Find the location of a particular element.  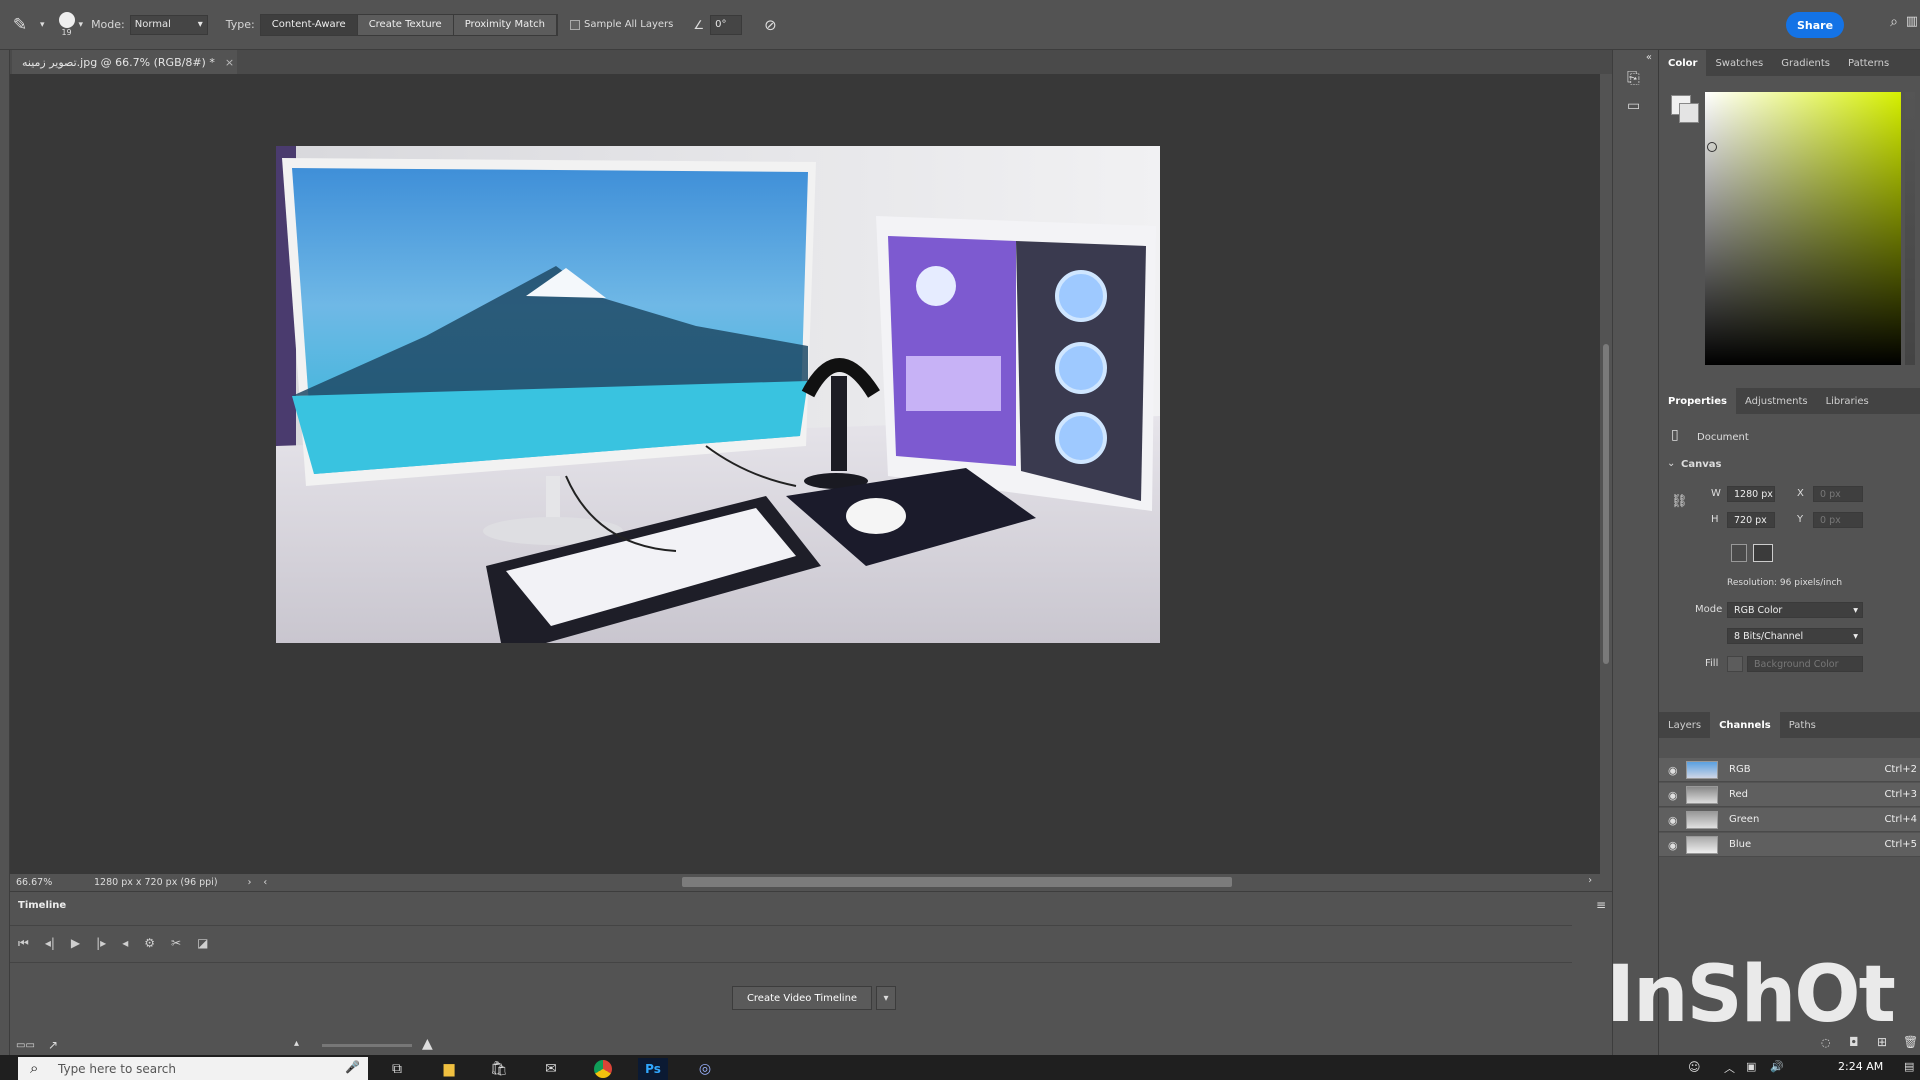

microphone-icon: 🎤 is located at coordinates (352, 1067).